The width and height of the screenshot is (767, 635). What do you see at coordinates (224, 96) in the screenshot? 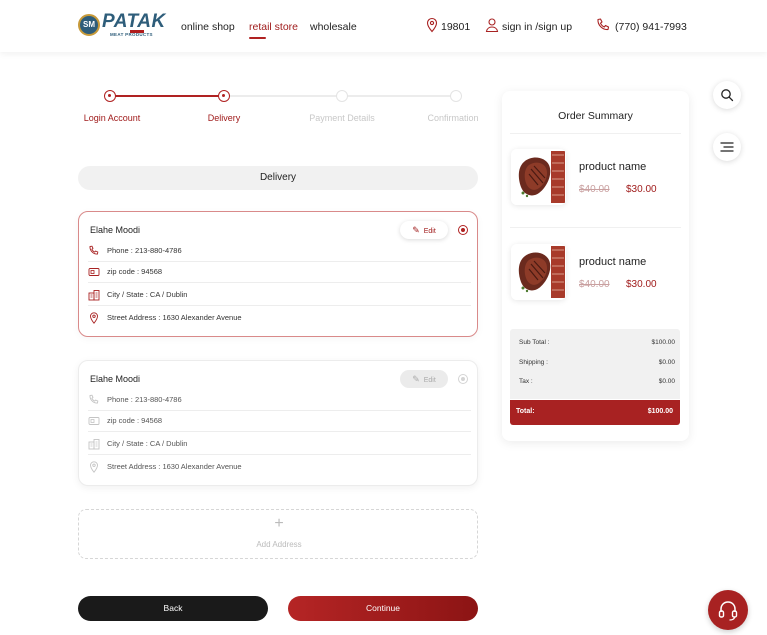
I see `step-delivery-dot` at bounding box center [224, 96].